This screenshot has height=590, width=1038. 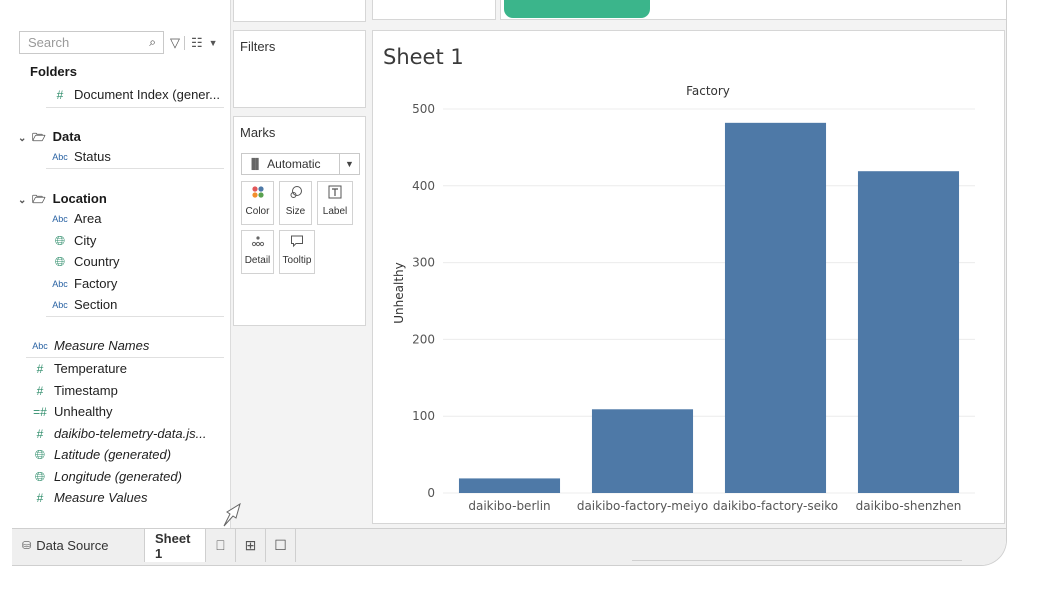 I want to click on filters-card: Filters, so click(x=299, y=69).